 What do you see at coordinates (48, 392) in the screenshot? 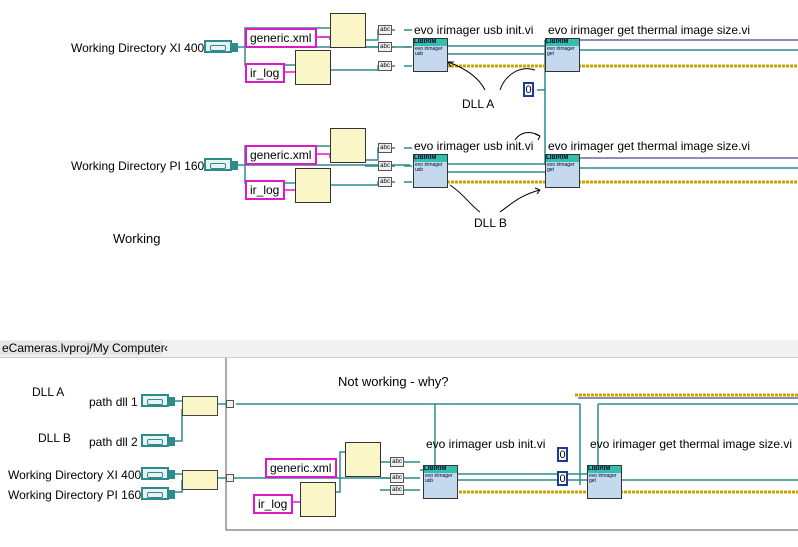
I see `label-dll-a: DLL A` at bounding box center [48, 392].